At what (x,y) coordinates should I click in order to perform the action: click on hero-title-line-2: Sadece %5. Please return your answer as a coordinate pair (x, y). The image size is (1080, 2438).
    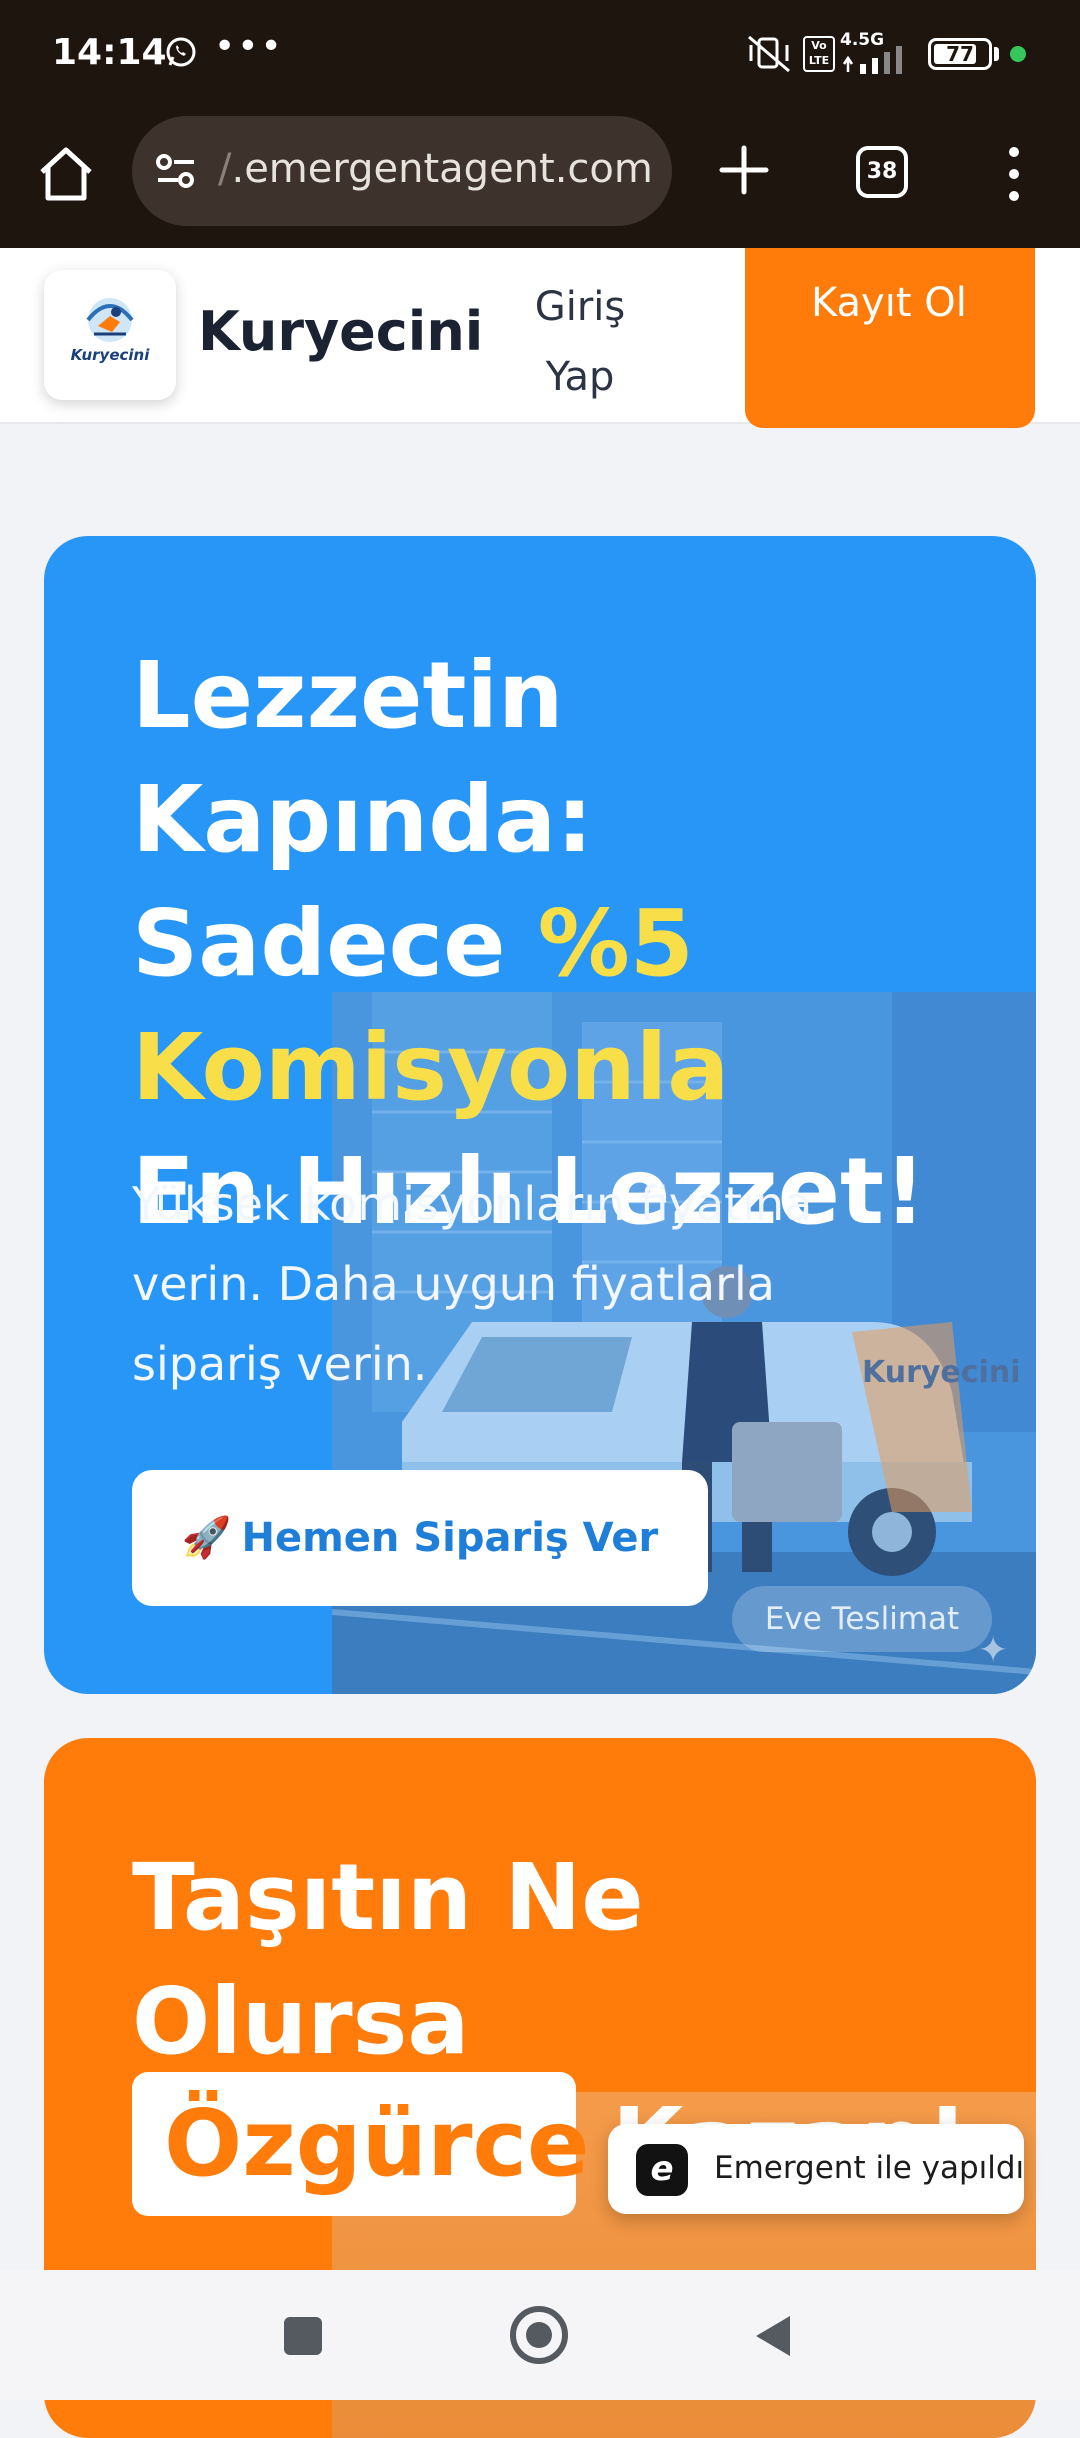
    Looking at the image, I should click on (572, 944).